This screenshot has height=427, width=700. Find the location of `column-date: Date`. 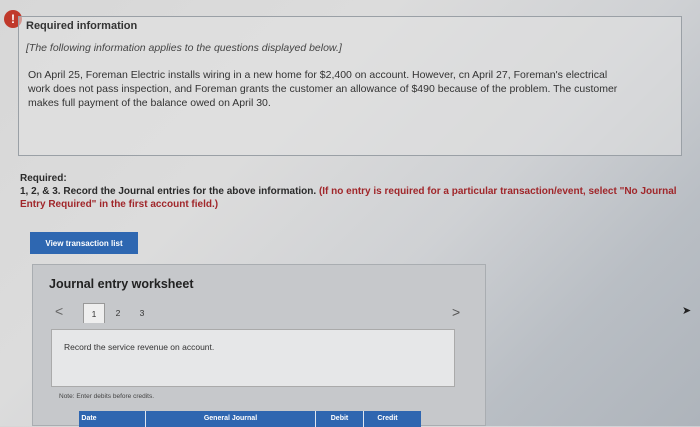

column-date: Date is located at coordinates (89, 418).